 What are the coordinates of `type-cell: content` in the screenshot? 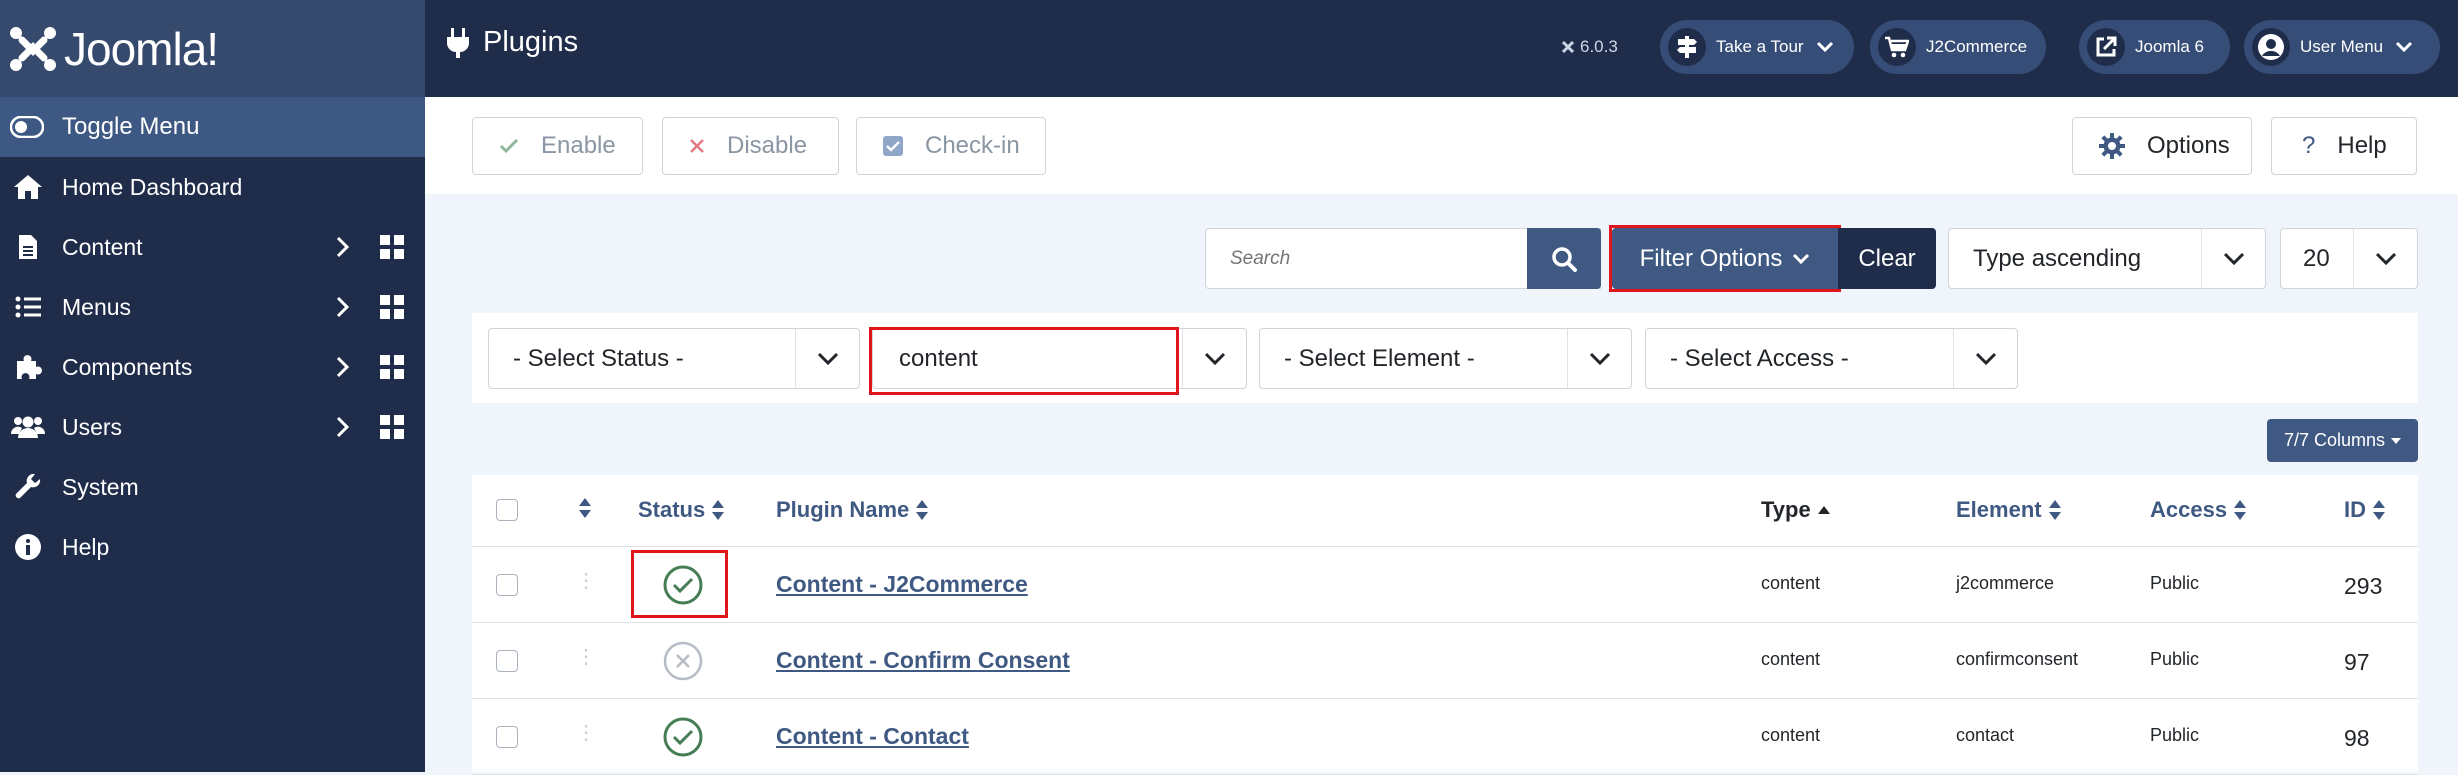 It's located at (1791, 659).